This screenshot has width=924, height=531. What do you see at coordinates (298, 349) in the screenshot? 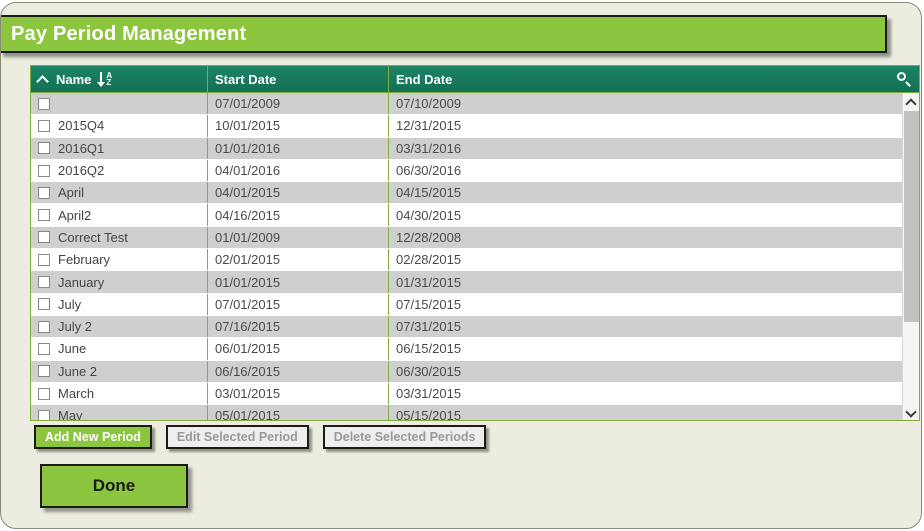
I see `cell-start-date: 06/01/2015` at bounding box center [298, 349].